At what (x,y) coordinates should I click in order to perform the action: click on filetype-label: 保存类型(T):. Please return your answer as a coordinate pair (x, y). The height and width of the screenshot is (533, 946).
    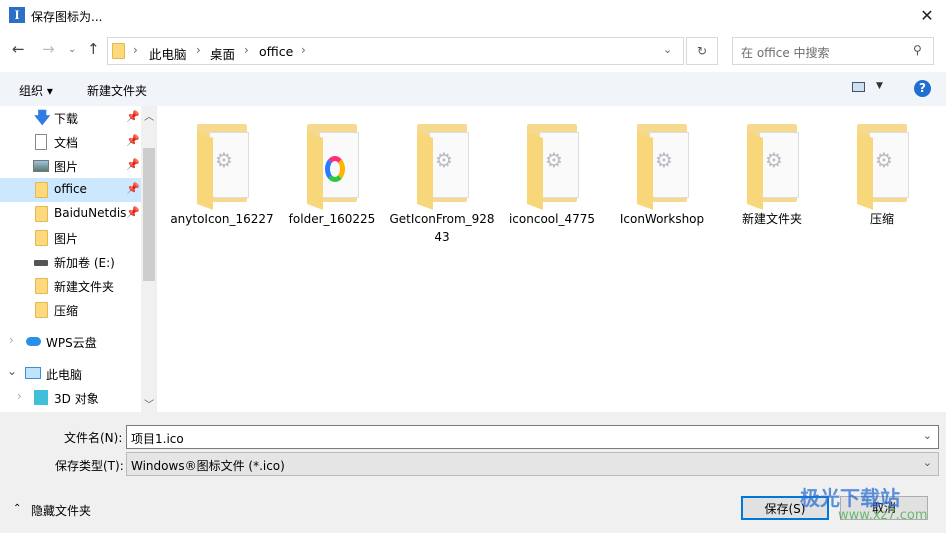
    Looking at the image, I should click on (89, 466).